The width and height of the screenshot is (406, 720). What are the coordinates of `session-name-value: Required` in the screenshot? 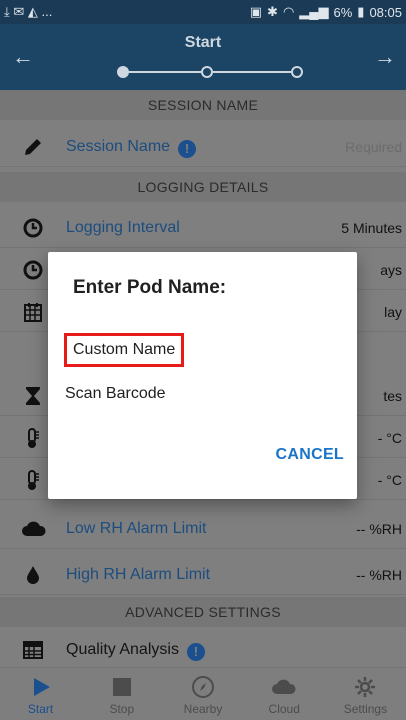 It's located at (373, 147).